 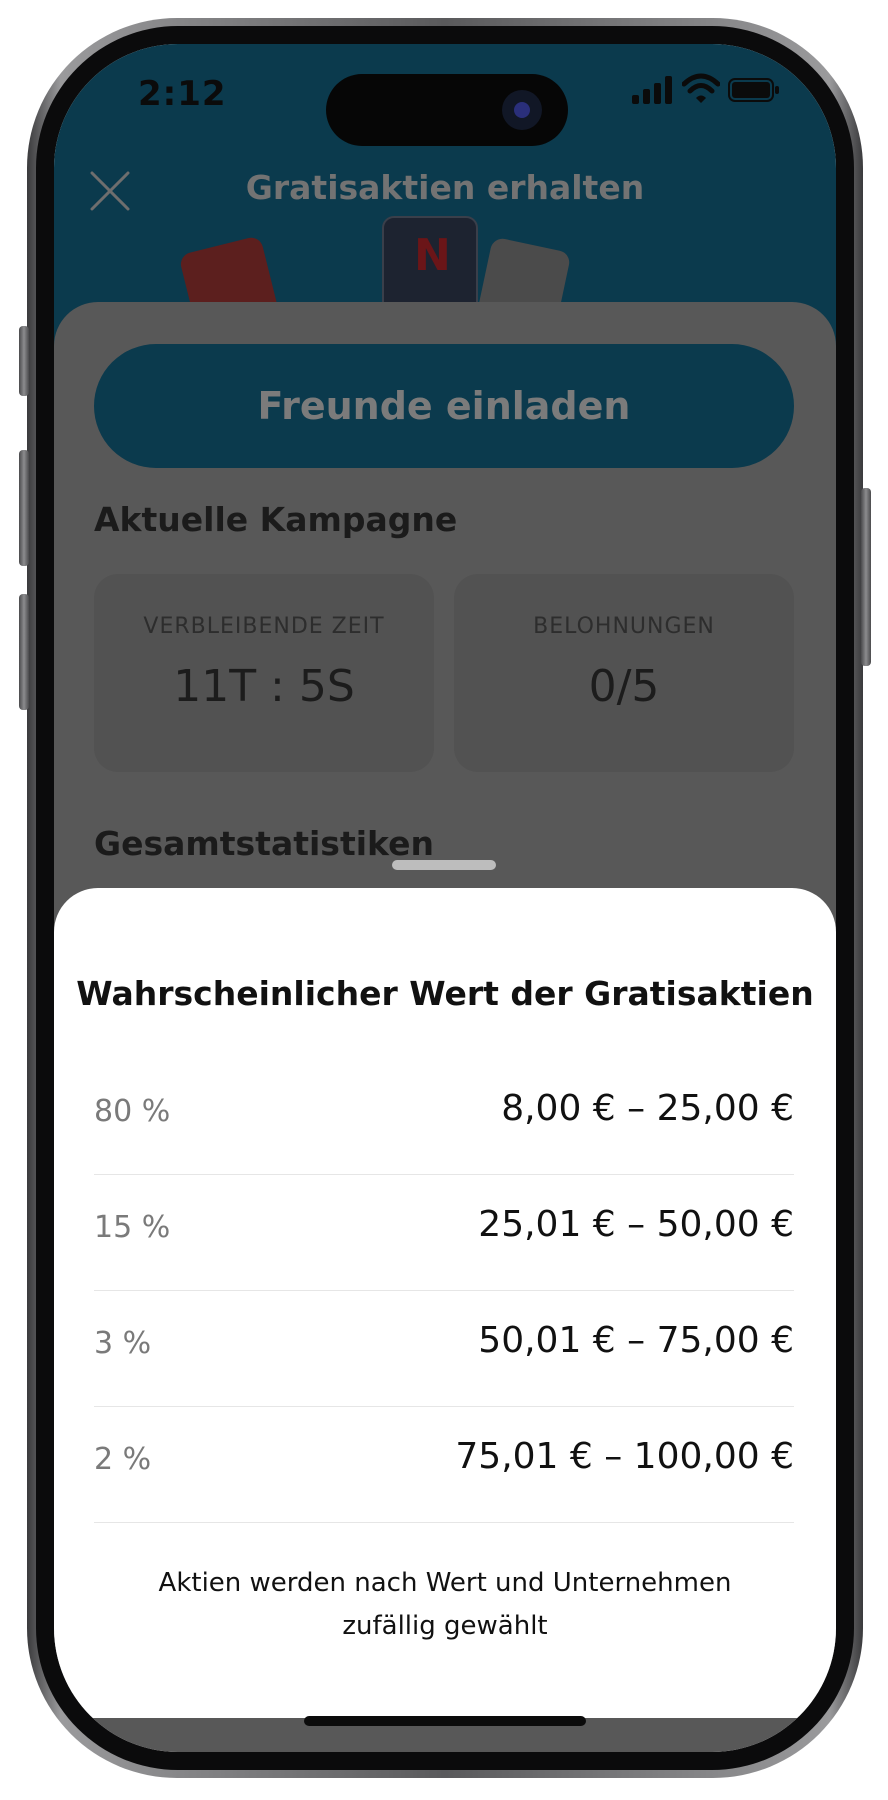 What do you see at coordinates (647, 1108) in the screenshot?
I see `value-range: 8,00 € – 25,00 €` at bounding box center [647, 1108].